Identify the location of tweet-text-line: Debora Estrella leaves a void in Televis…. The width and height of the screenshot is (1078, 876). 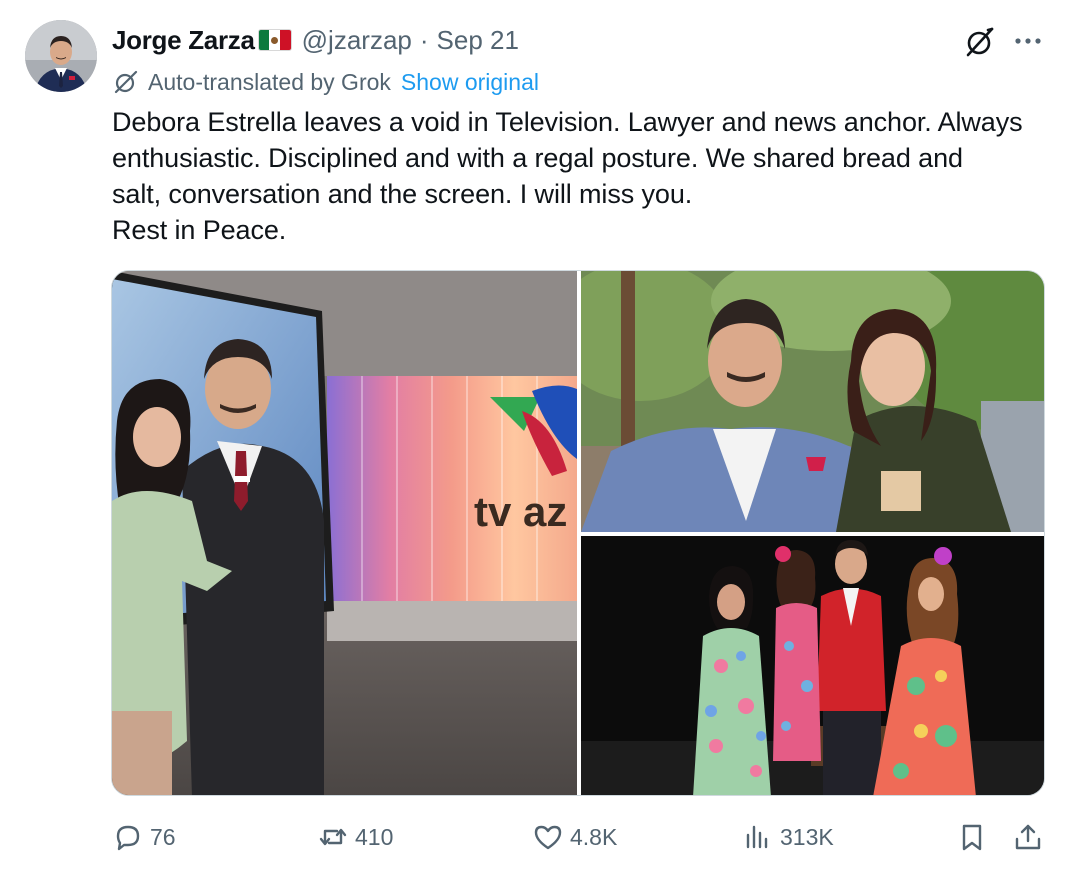
(567, 122).